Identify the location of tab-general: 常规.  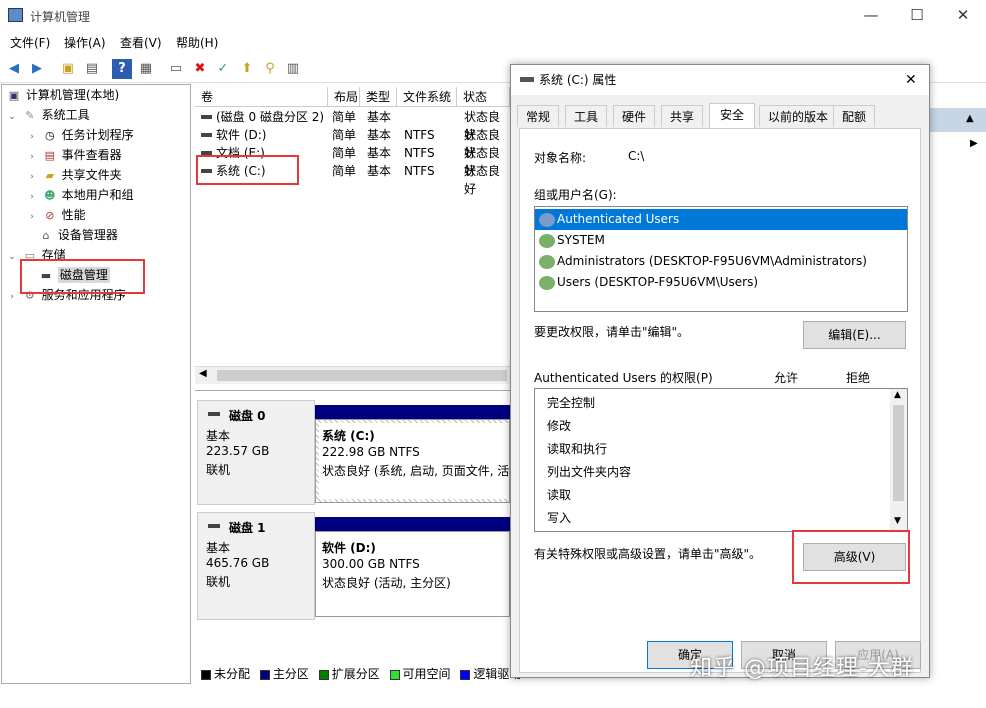
(538, 116).